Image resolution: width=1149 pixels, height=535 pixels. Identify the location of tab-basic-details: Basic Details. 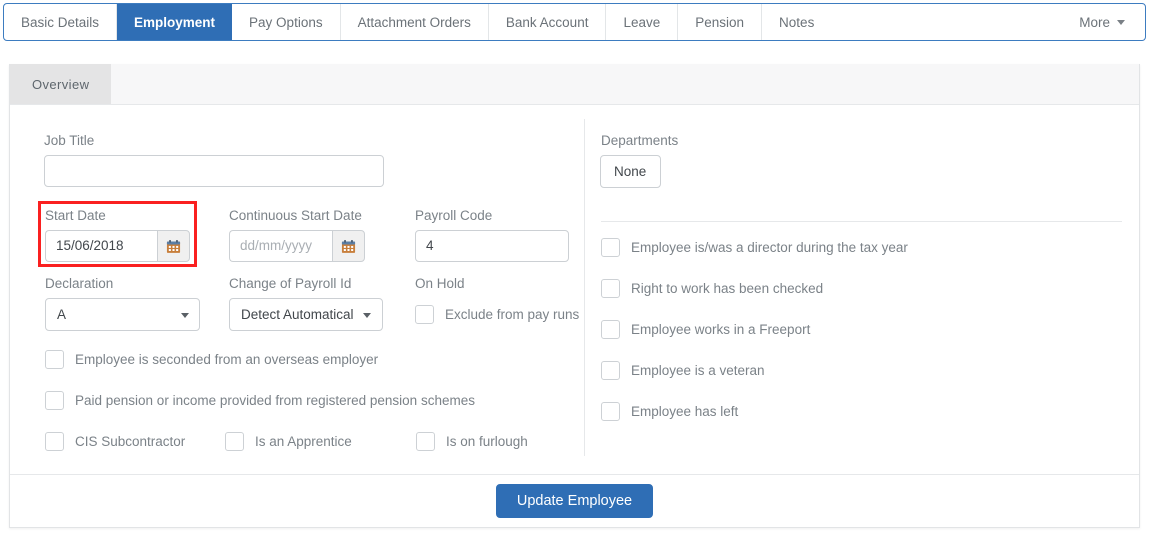
(61, 22).